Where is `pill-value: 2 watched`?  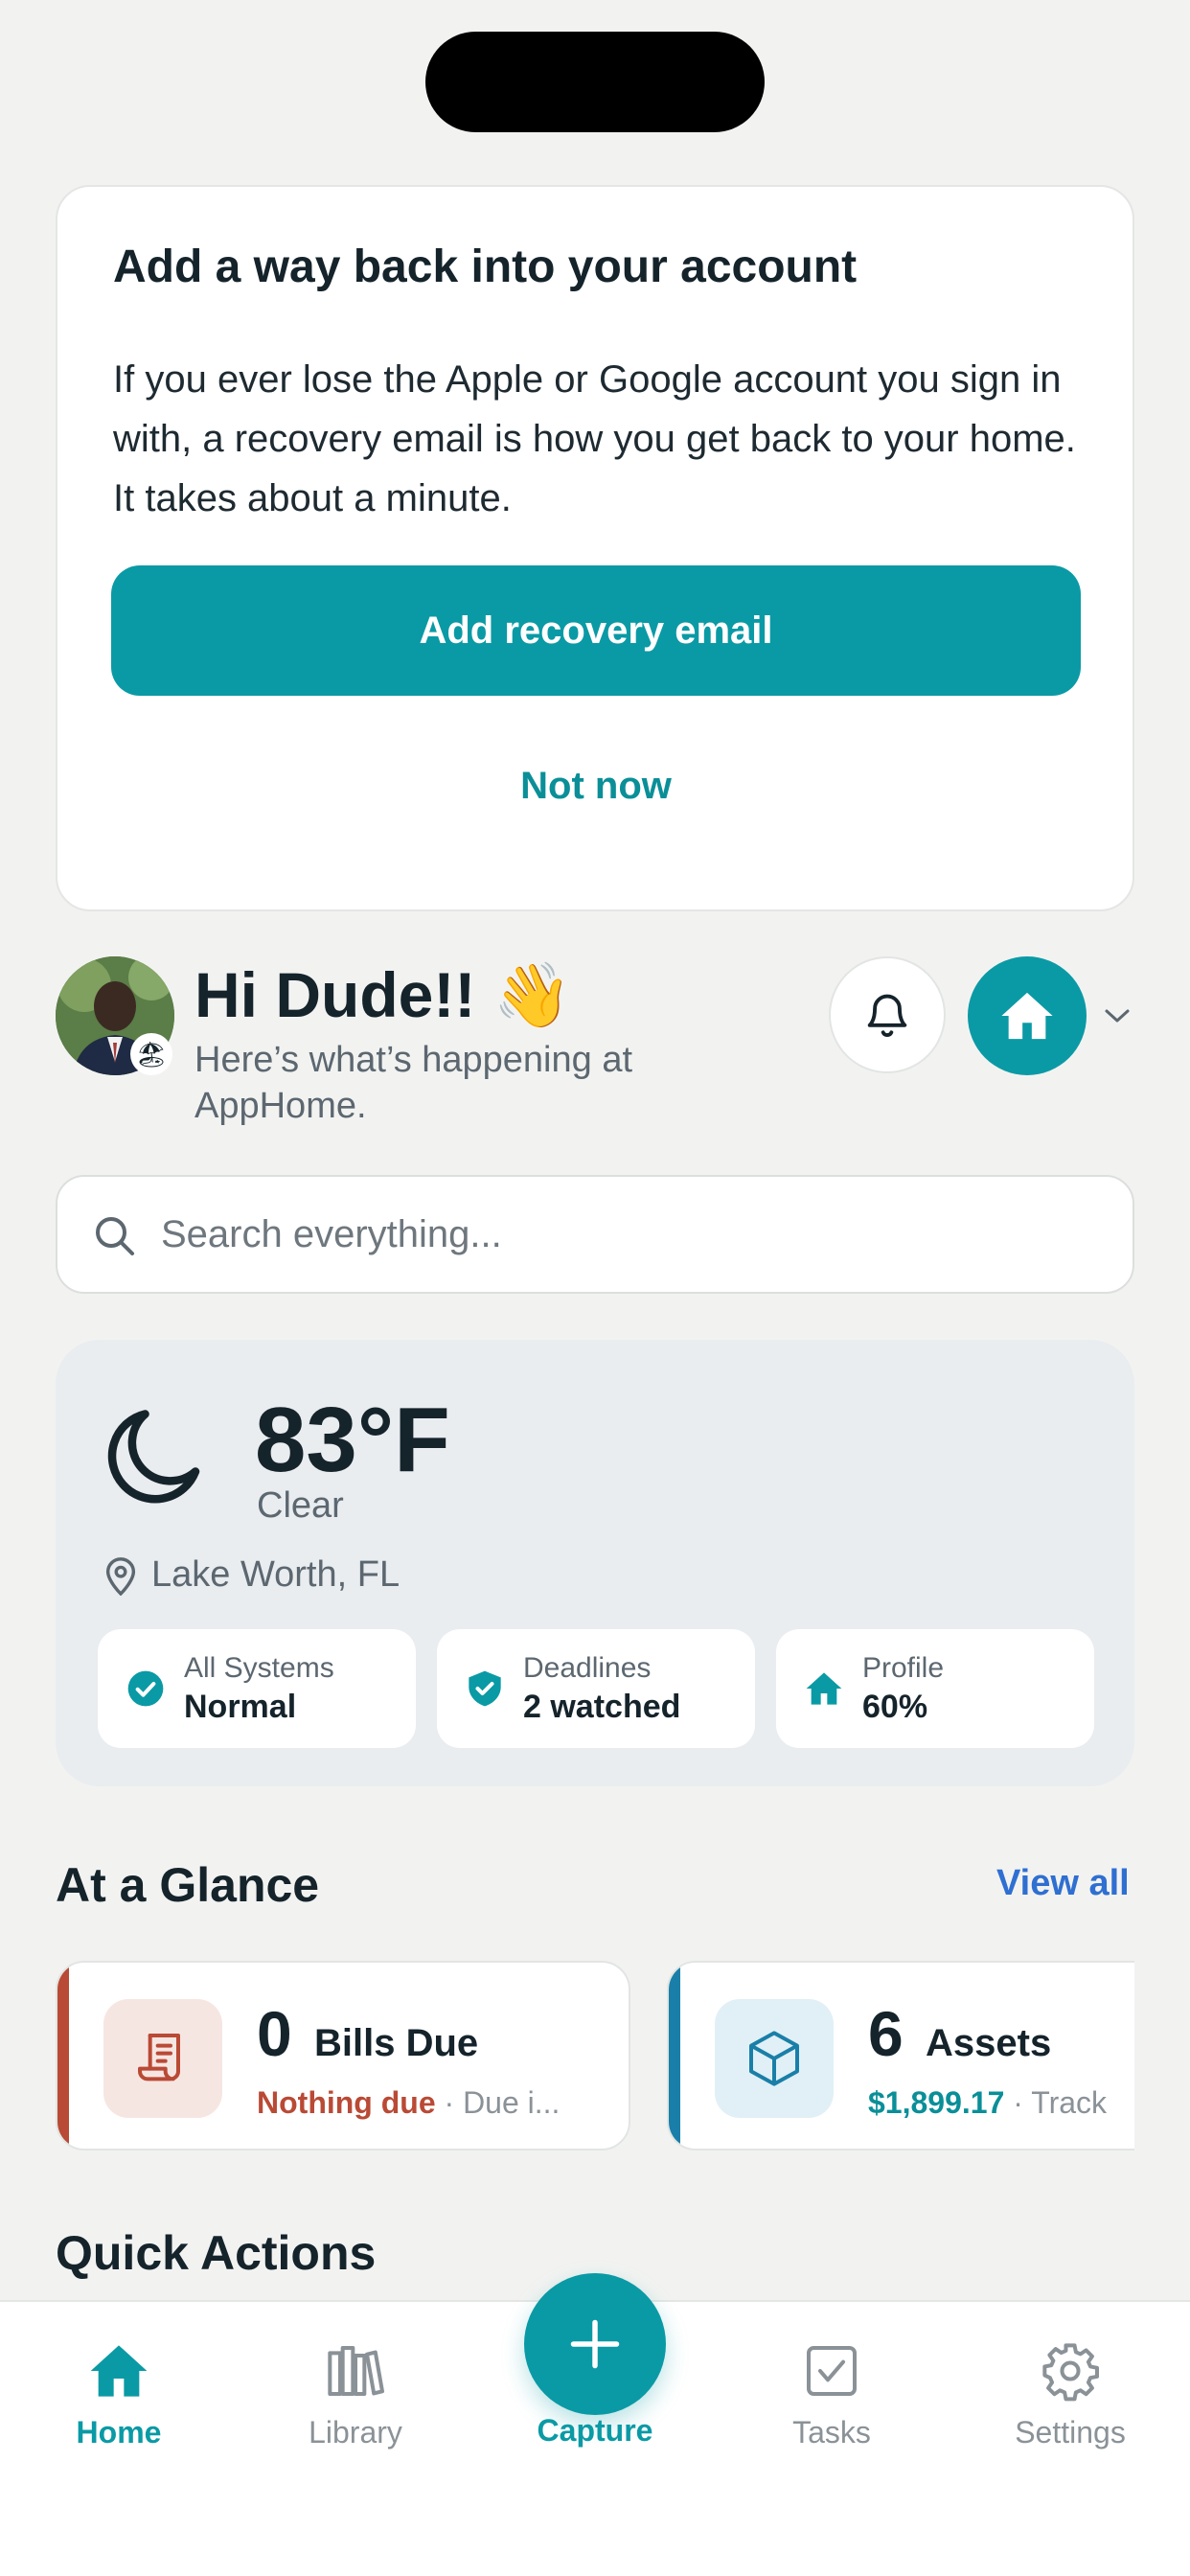
pill-value: 2 watched is located at coordinates (602, 1707).